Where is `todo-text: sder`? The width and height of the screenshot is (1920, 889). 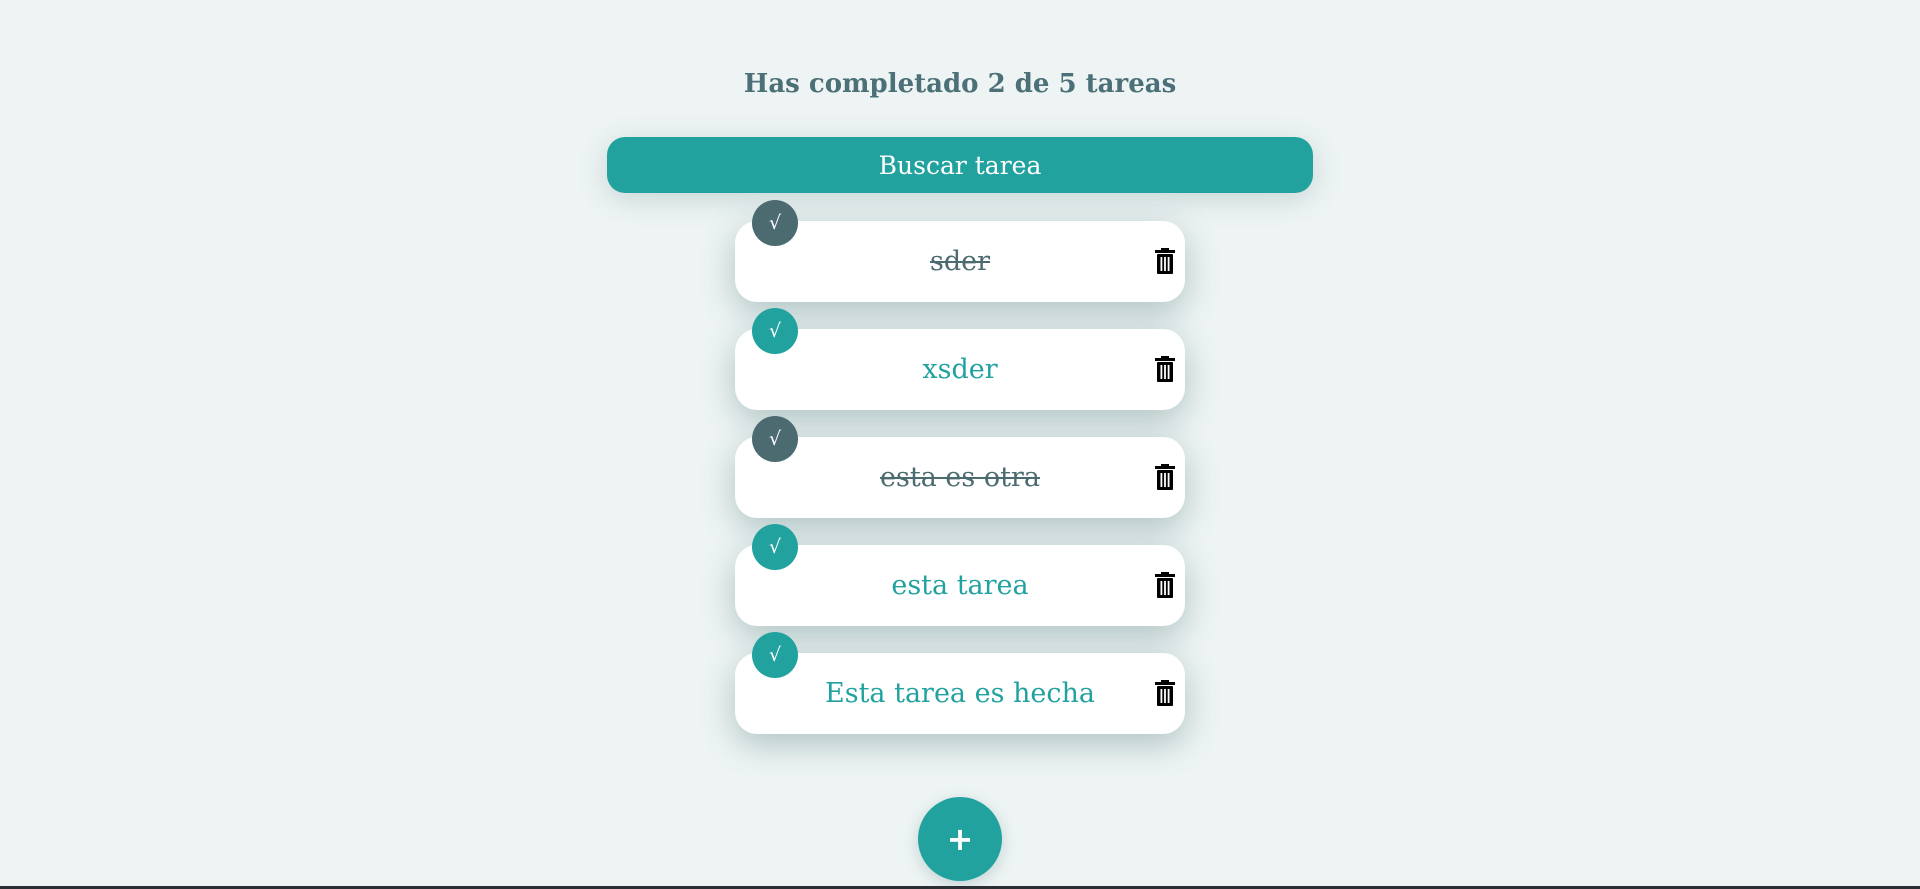
todo-text: sder is located at coordinates (960, 261).